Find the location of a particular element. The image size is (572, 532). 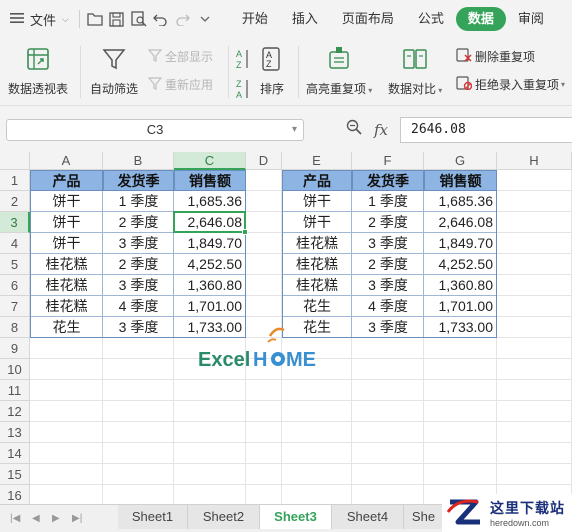

sort-ascending-button: AZ is located at coordinates (243, 60).